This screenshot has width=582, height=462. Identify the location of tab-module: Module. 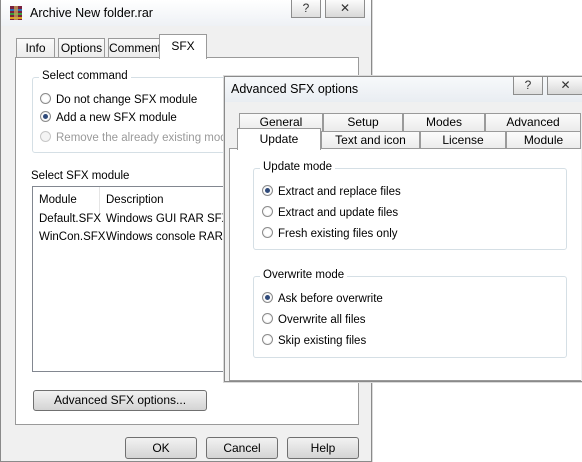
(543, 140).